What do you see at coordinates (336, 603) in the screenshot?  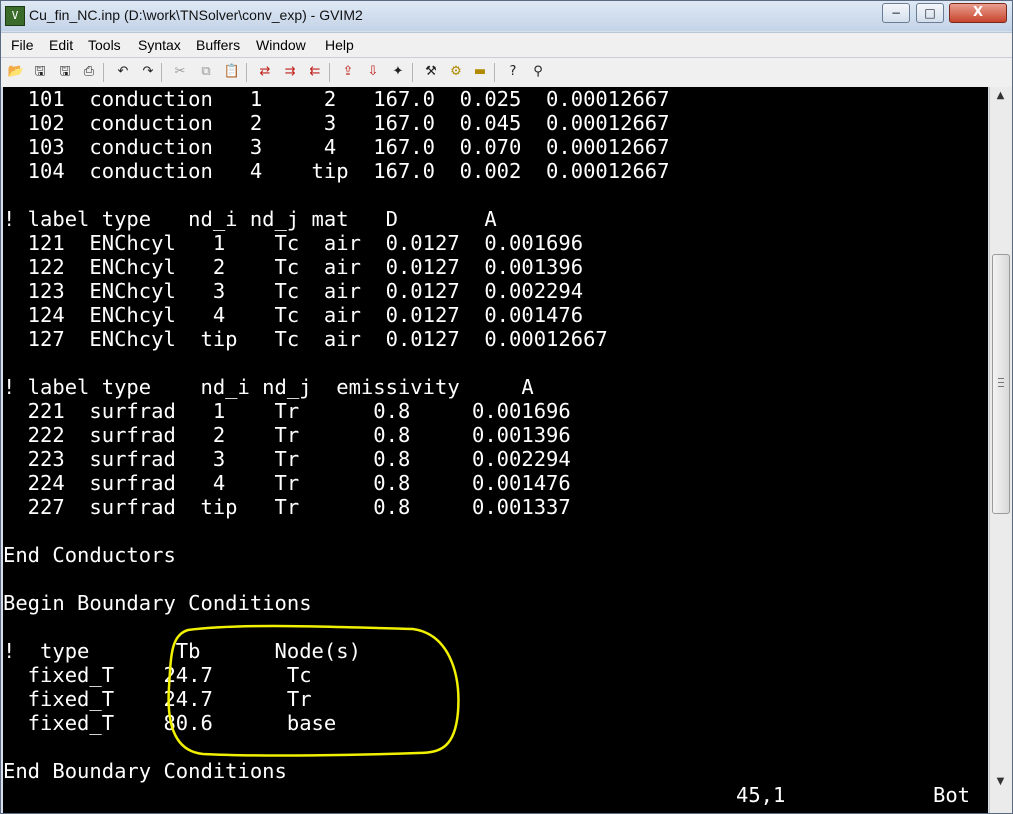 I see `editor-line: Begin Boundary Conditions` at bounding box center [336, 603].